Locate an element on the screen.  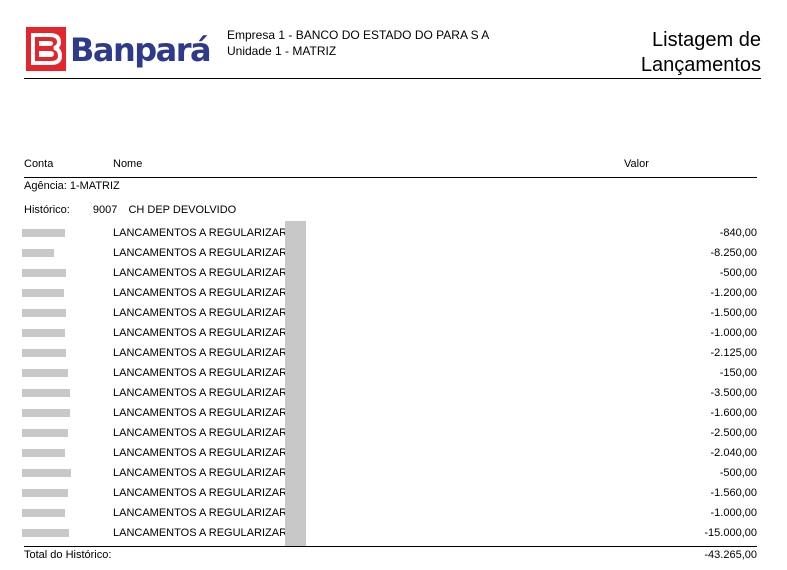
column-header-nome: Nome is located at coordinates (128, 164).